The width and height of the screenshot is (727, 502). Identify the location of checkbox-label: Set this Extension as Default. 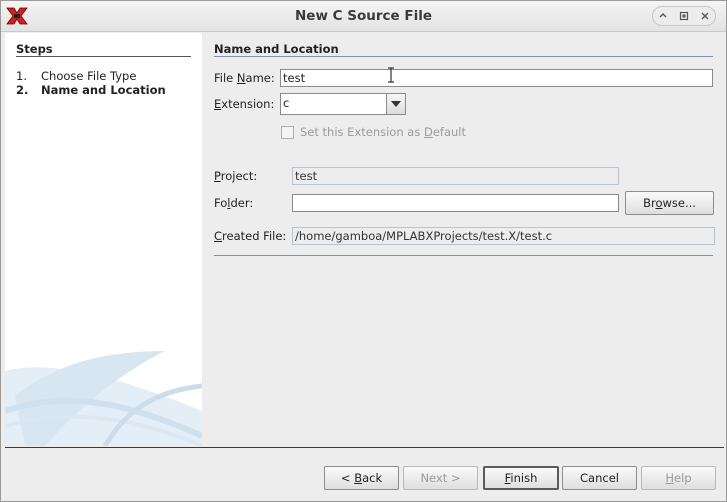
(383, 132).